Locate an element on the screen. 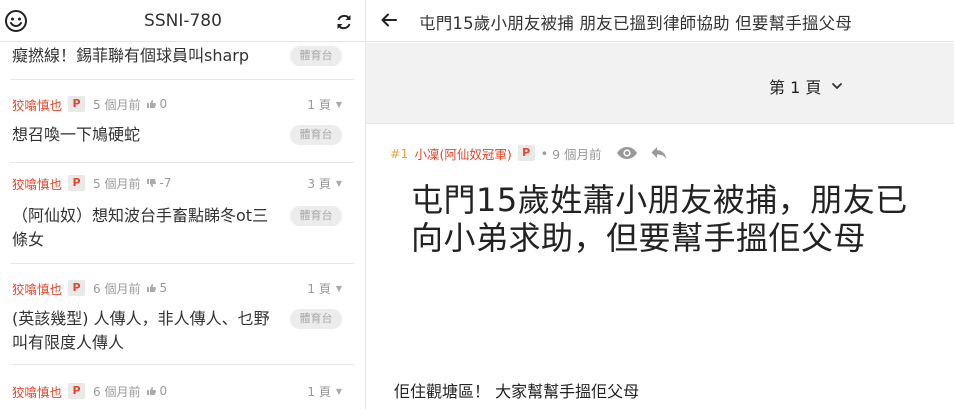 The width and height of the screenshot is (954, 409). post-meta: #1 小凜(阿仙奴冠軍) P • 9 個月前 is located at coordinates (529, 153).